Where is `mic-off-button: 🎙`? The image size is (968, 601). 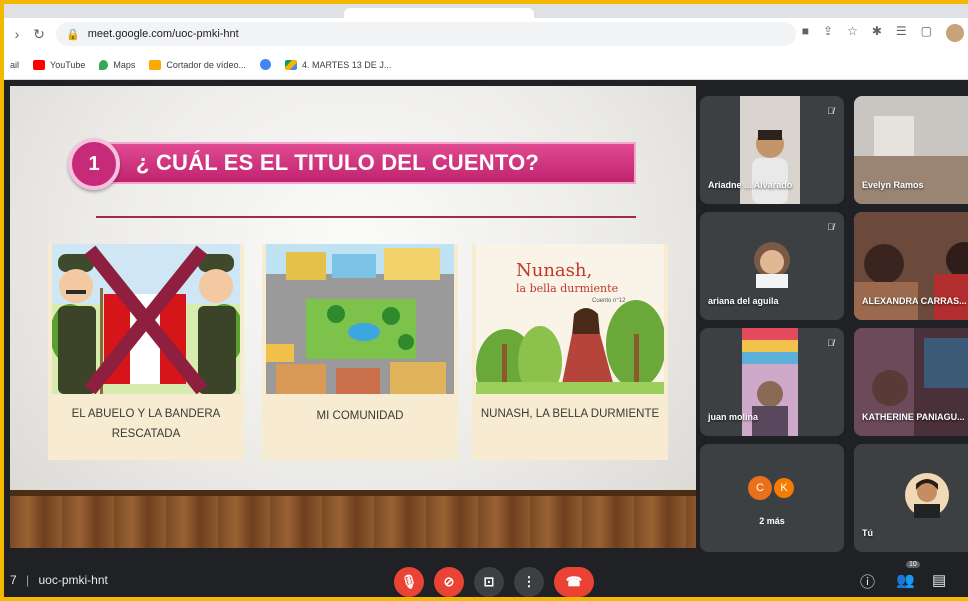 mic-off-button: 🎙 is located at coordinates (409, 582).